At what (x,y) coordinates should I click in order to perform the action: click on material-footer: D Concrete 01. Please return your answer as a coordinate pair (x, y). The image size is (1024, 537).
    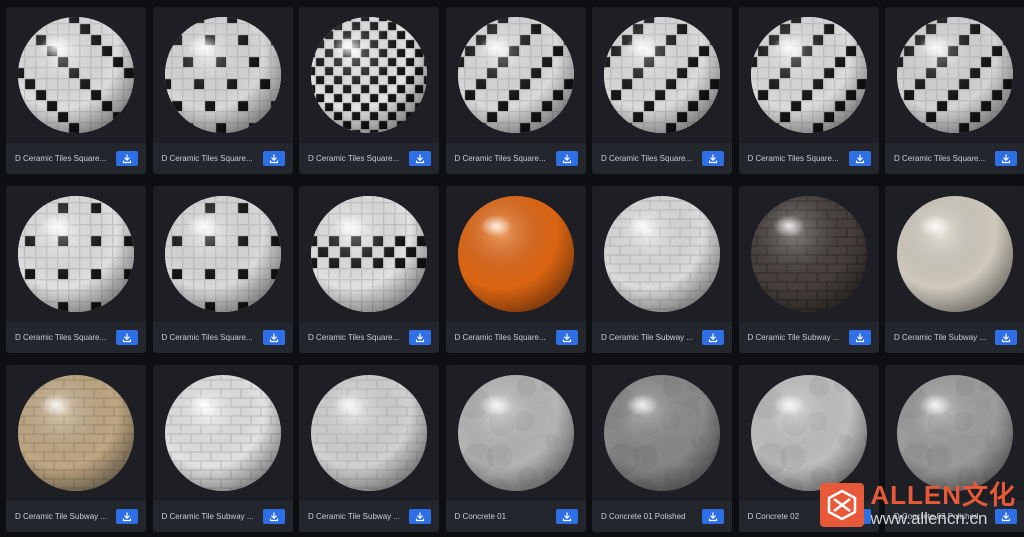
    Looking at the image, I should click on (515, 516).